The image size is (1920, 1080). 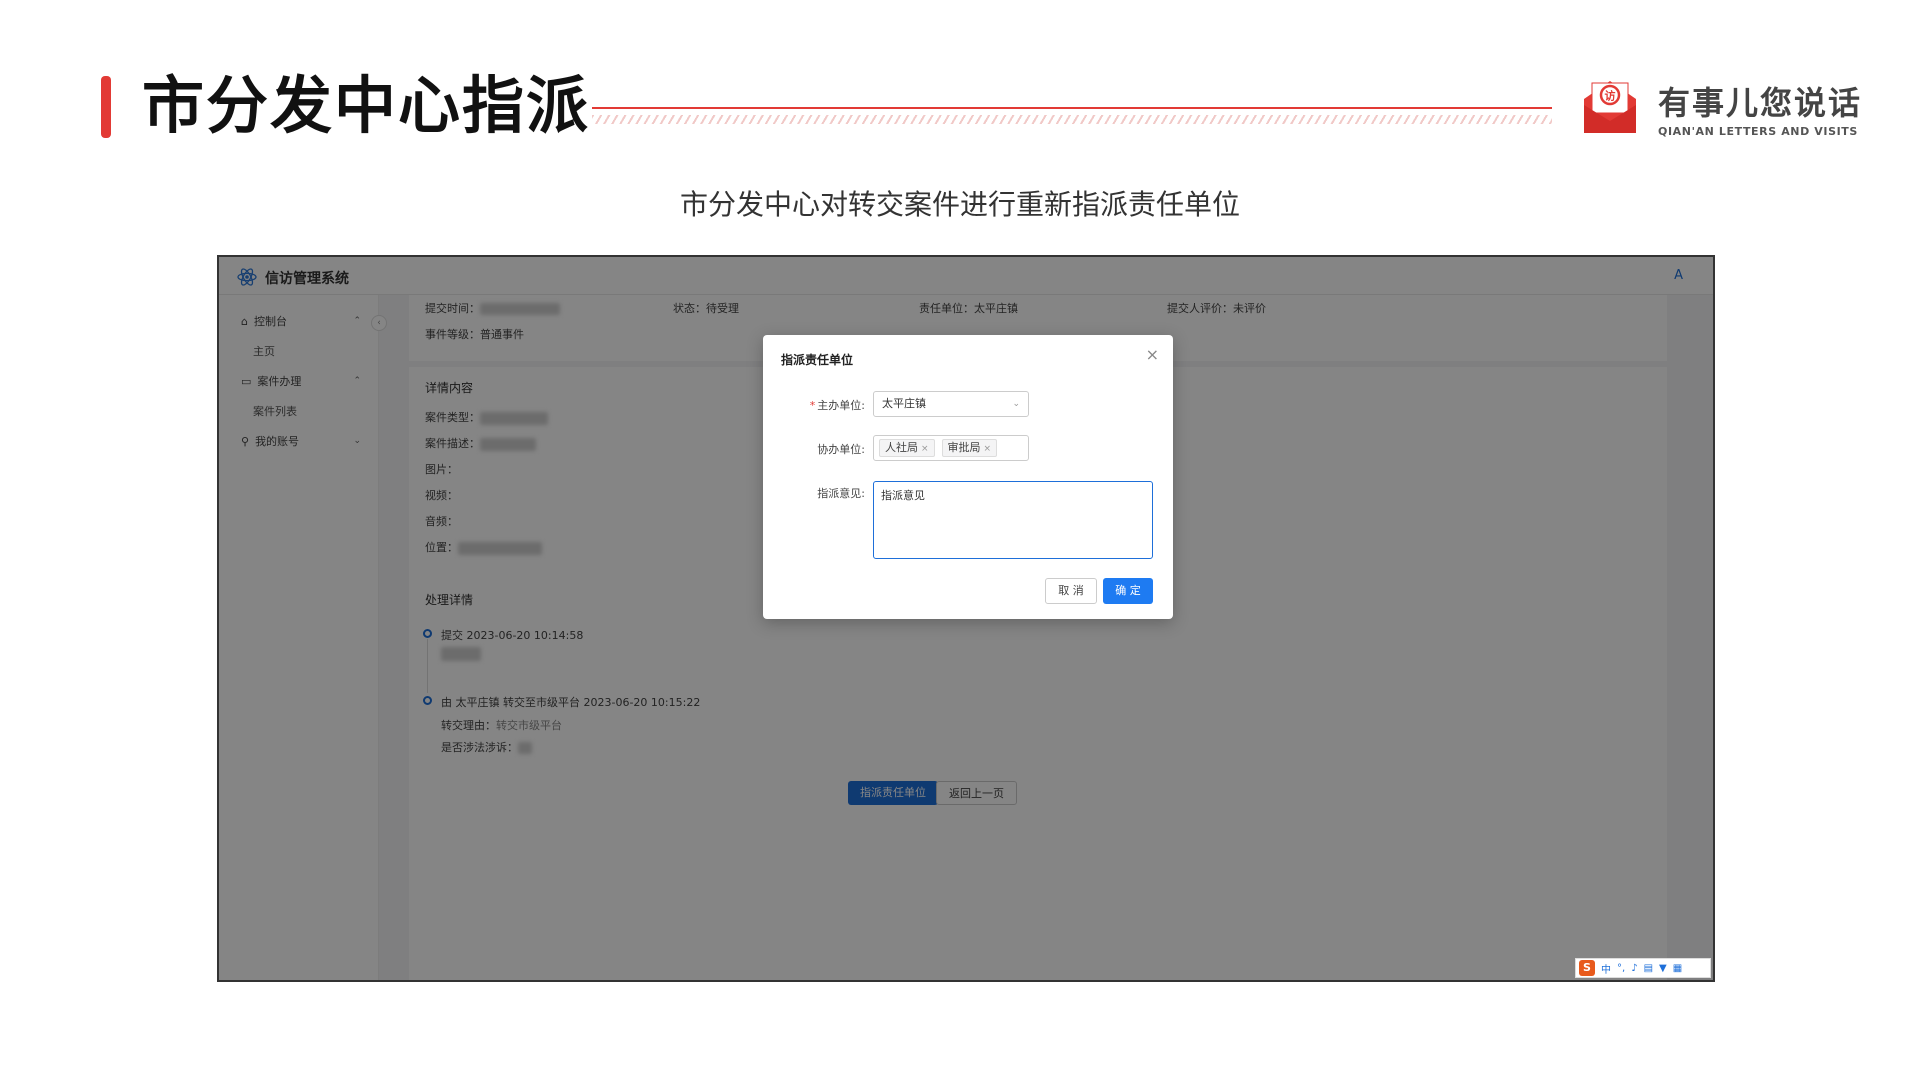 What do you see at coordinates (1758, 131) in the screenshot?
I see `logo-english-text: QIAN'AN LETTERS AND VISITS` at bounding box center [1758, 131].